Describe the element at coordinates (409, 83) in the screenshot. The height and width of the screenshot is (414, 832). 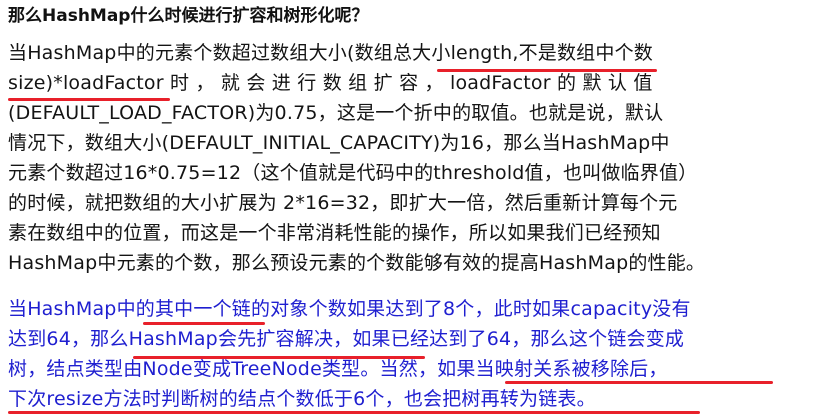
I see `line2-part: 容` at that location.